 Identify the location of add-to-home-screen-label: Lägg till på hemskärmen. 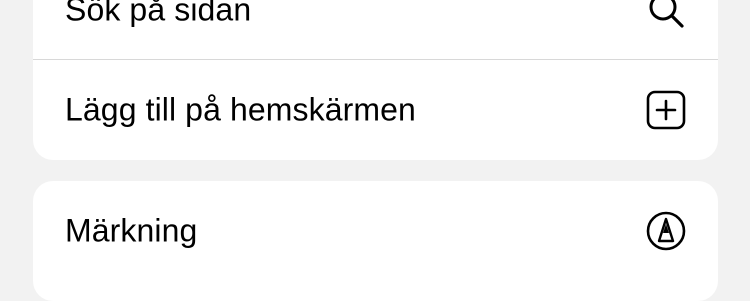
(240, 109).